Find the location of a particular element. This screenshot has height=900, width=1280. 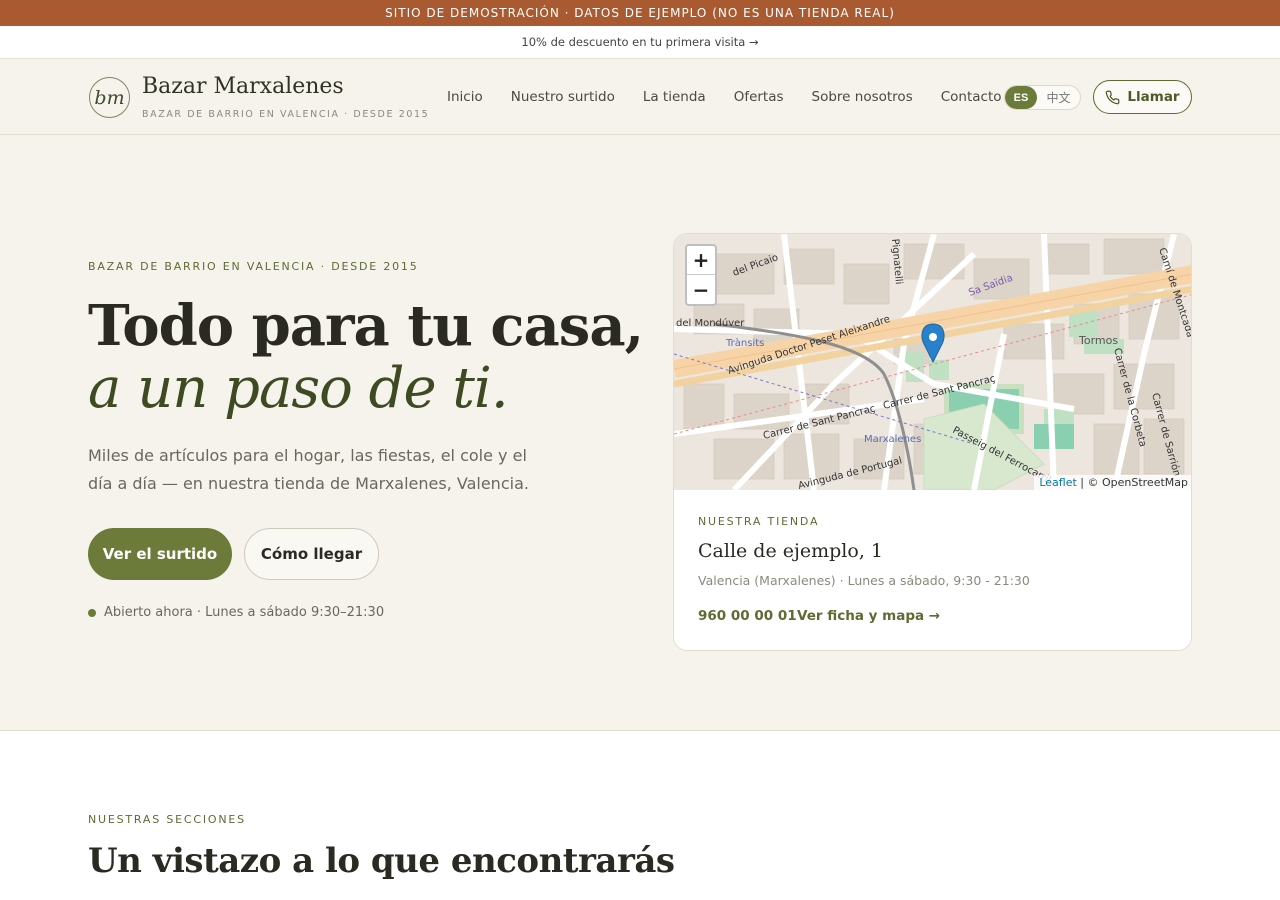

logo-icon: bm is located at coordinates (109, 97).